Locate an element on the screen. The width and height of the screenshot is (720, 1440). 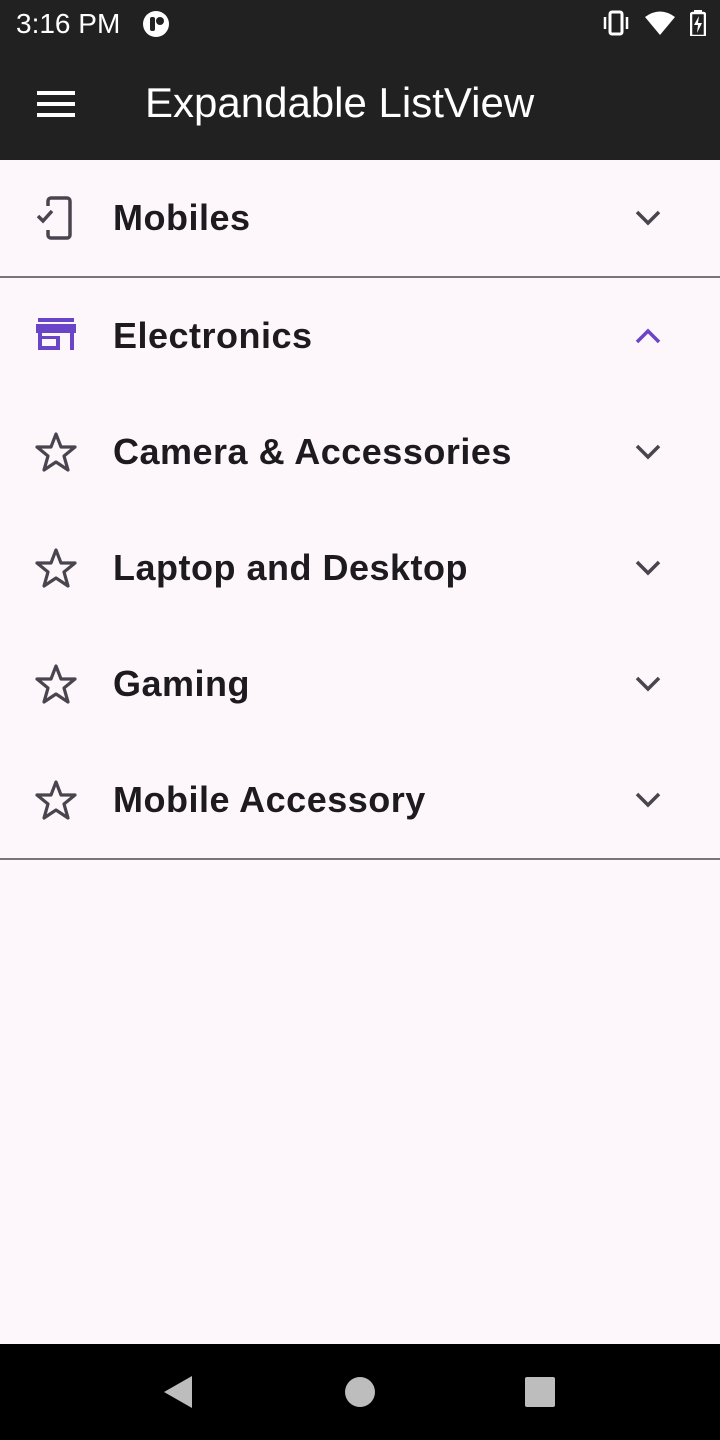
hamburger-menu-button is located at coordinates (56, 104).